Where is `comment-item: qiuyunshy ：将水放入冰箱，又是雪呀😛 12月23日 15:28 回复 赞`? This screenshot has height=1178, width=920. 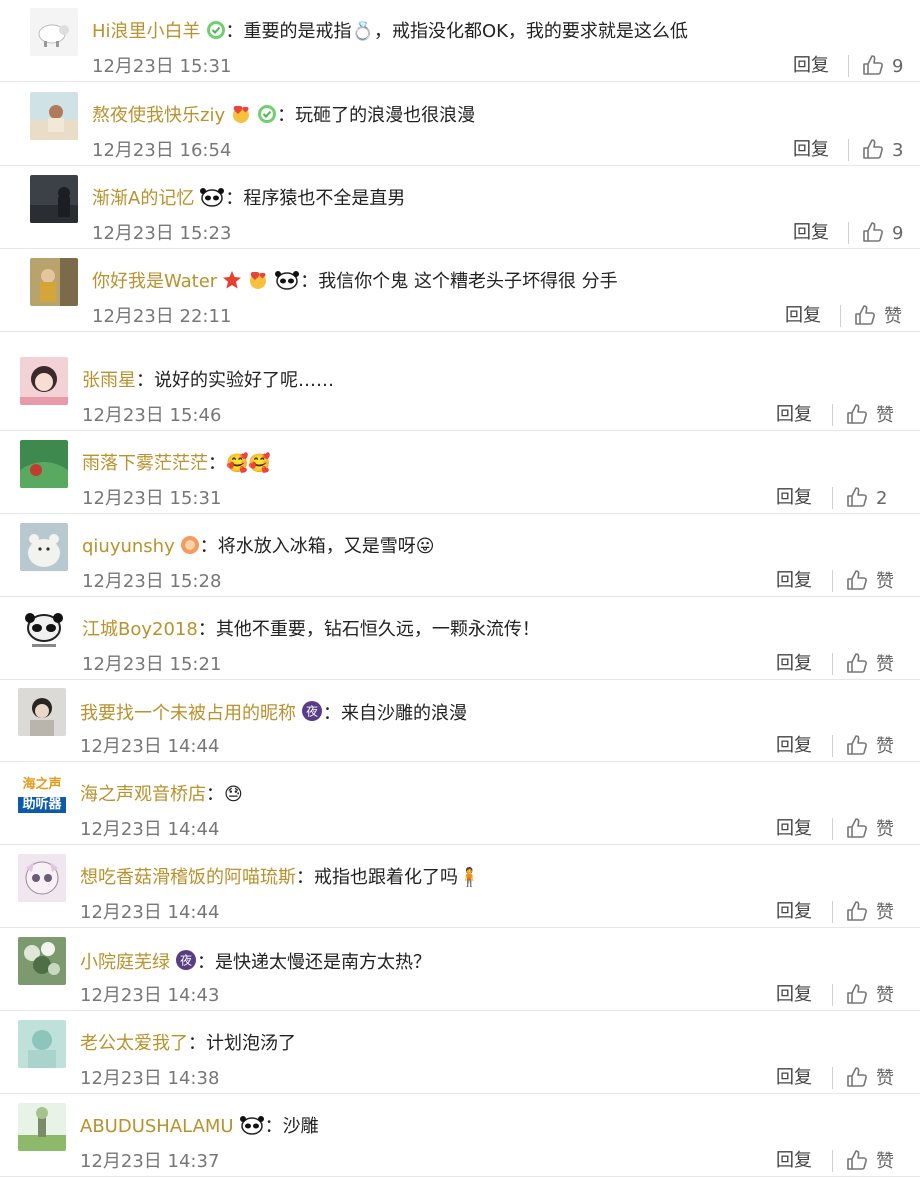 comment-item: qiuyunshy ：将水放入冰箱，又是雪呀😛 12月23日 15:28 回复 赞 is located at coordinates (460, 556).